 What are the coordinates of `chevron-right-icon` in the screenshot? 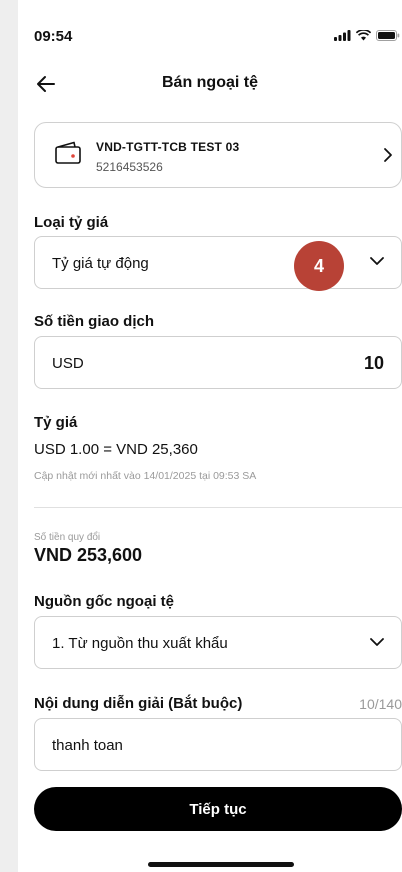 It's located at (388, 155).